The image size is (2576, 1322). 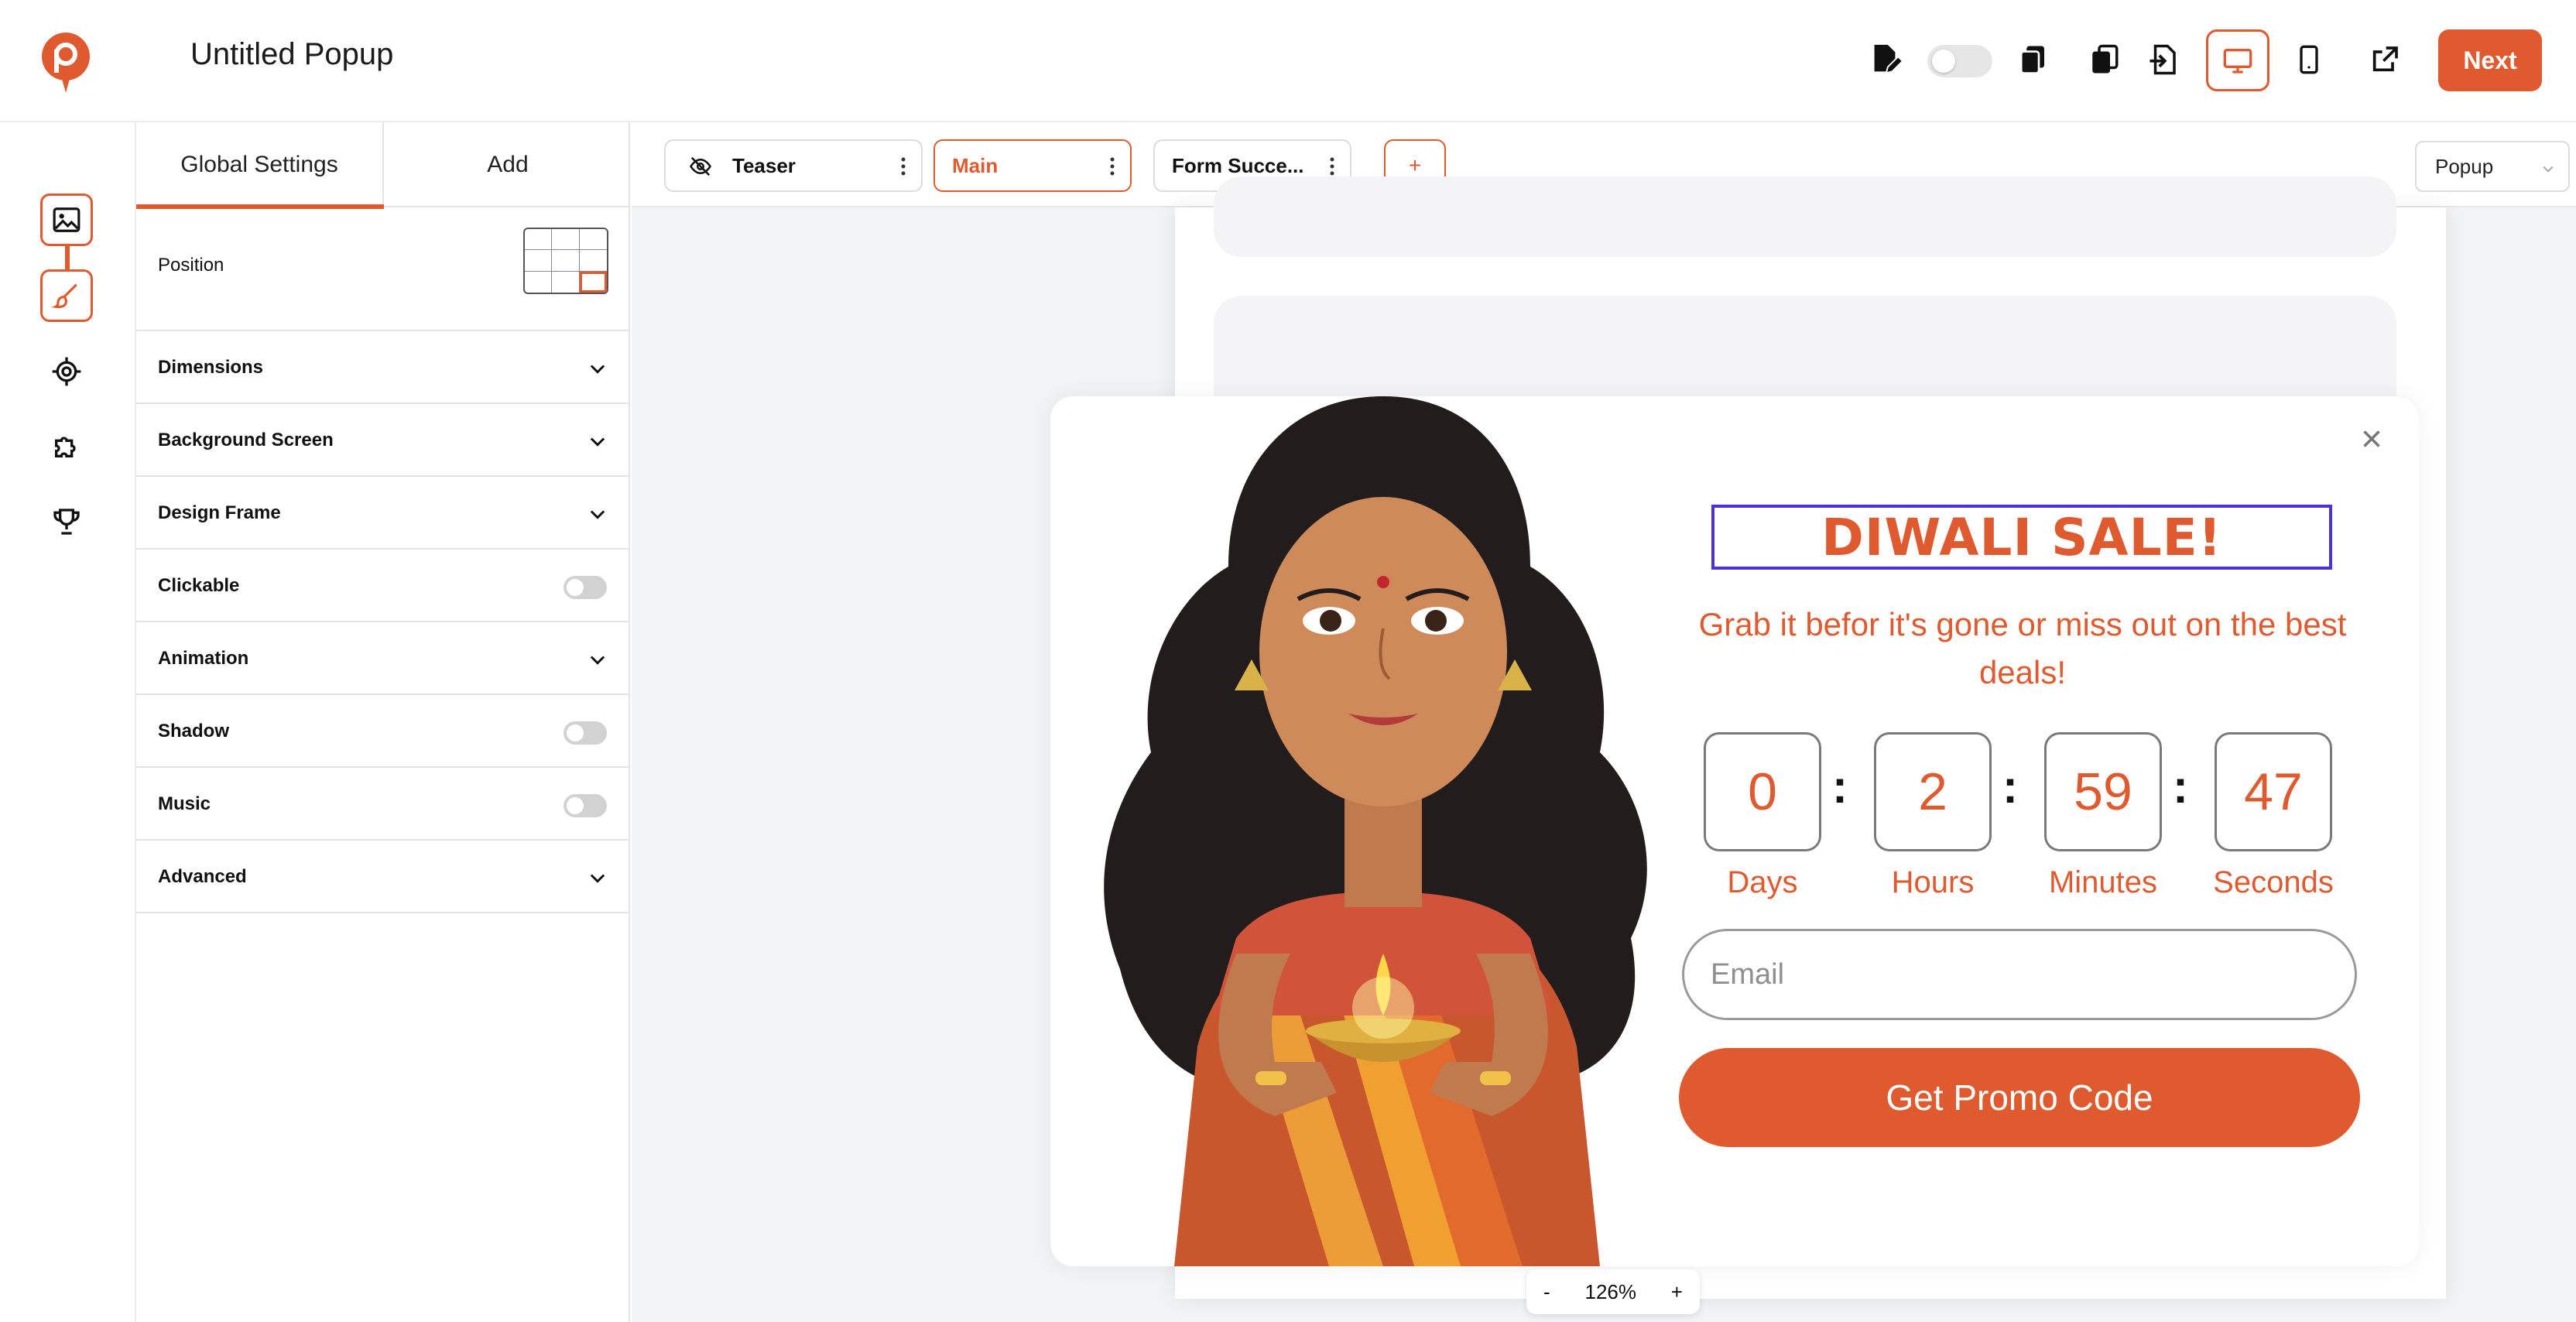 I want to click on setting-row-shadow: Shadow, so click(x=382, y=731).